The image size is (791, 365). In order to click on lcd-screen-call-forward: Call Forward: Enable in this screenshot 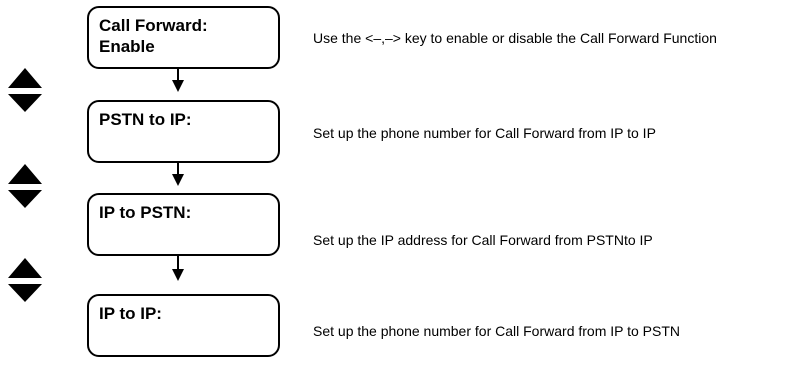, I will do `click(183, 37)`.